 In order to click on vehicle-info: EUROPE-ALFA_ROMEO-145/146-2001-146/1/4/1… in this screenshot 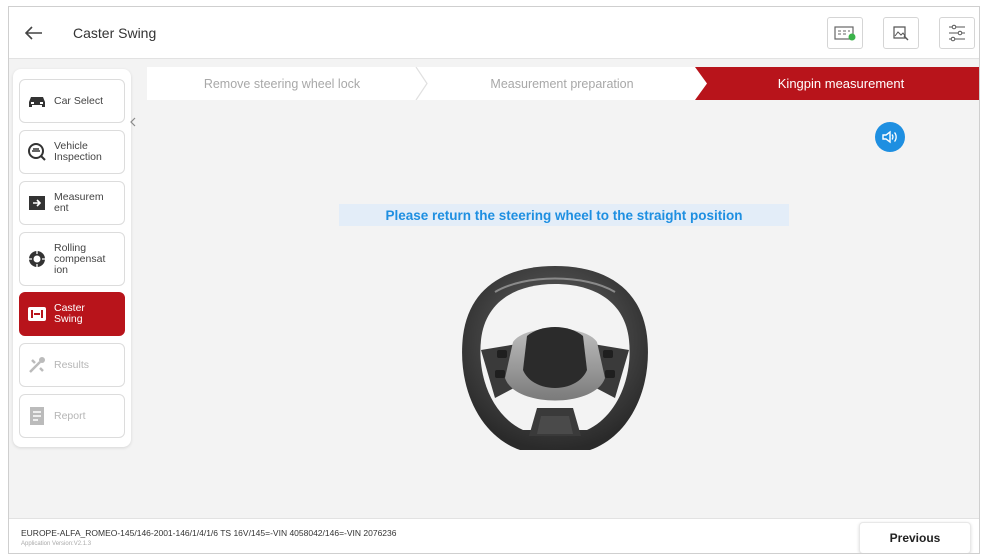, I will do `click(209, 533)`.